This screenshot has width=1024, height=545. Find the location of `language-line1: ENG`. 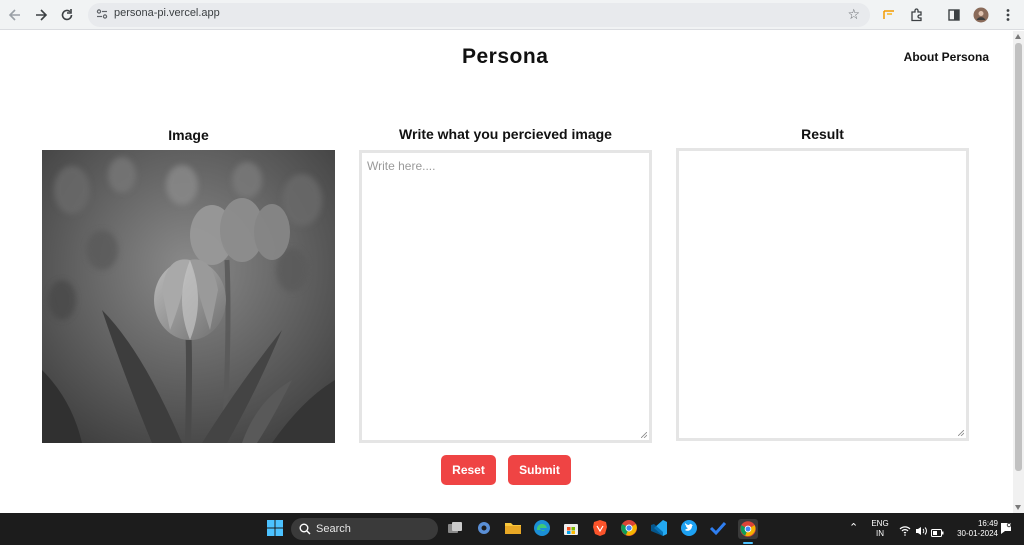

language-line1: ENG is located at coordinates (880, 523).